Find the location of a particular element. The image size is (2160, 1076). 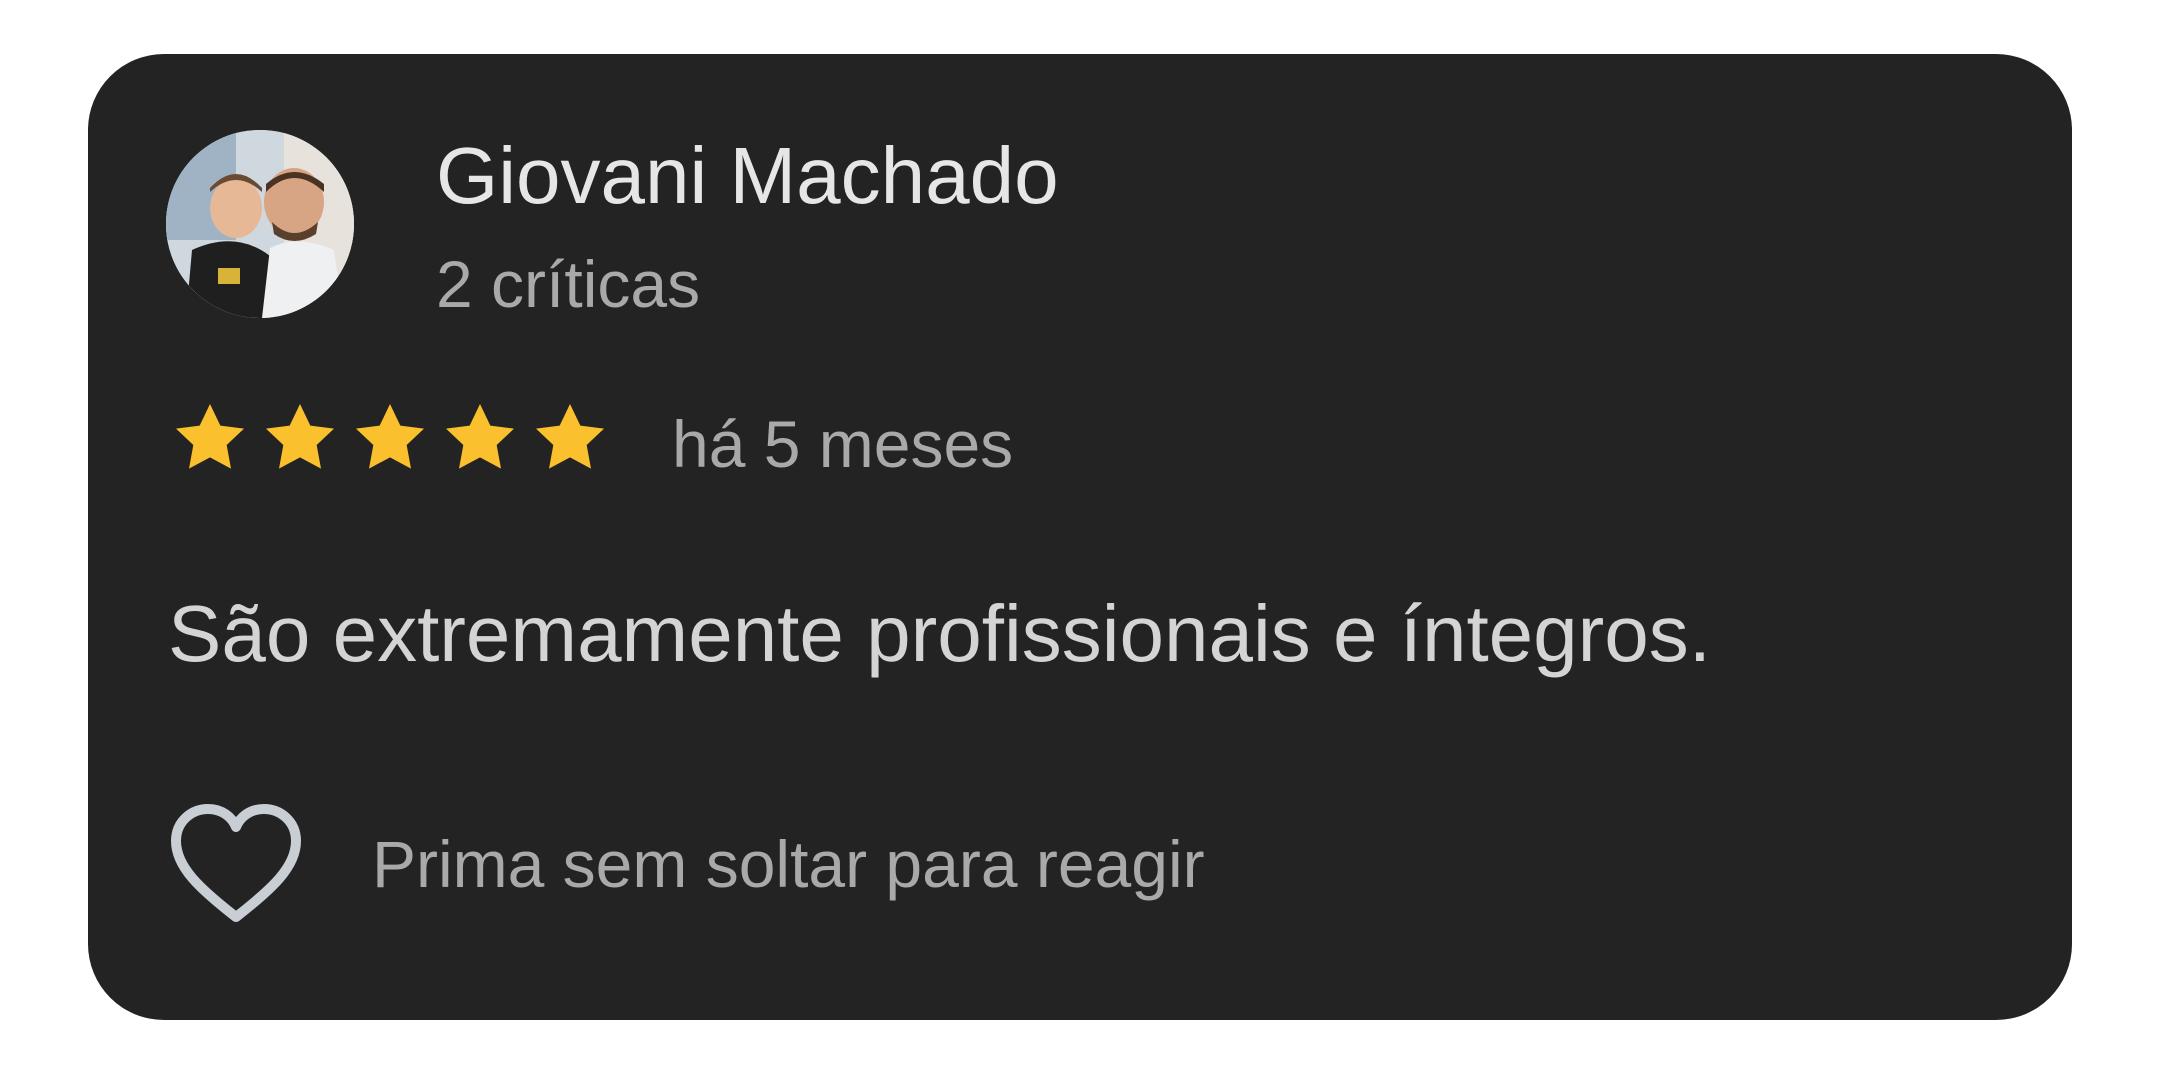

react-button: Prima sem soltar para reagir is located at coordinates (685, 864).